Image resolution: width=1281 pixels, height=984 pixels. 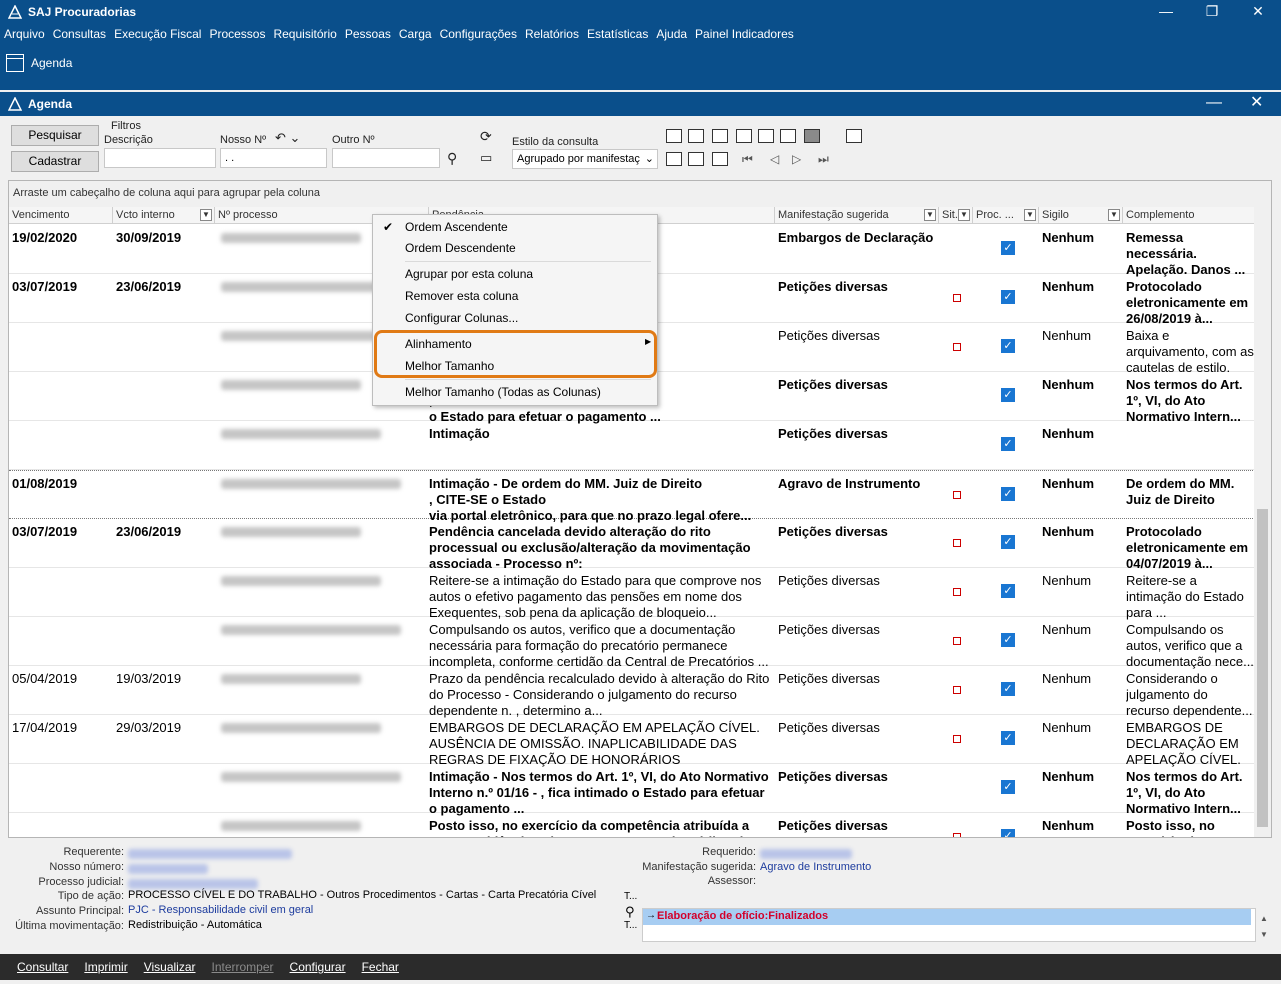 What do you see at coordinates (469, 274) in the screenshot?
I see `menu-item-agrupar: Agrupar por esta coluna` at bounding box center [469, 274].